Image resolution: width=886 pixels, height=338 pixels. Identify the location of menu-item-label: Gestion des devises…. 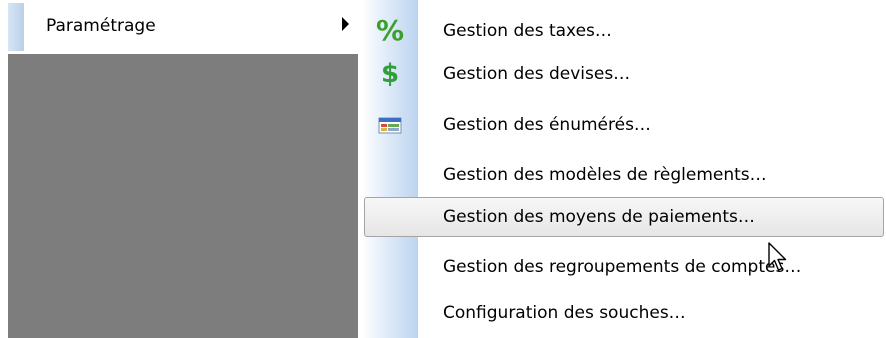
(537, 74).